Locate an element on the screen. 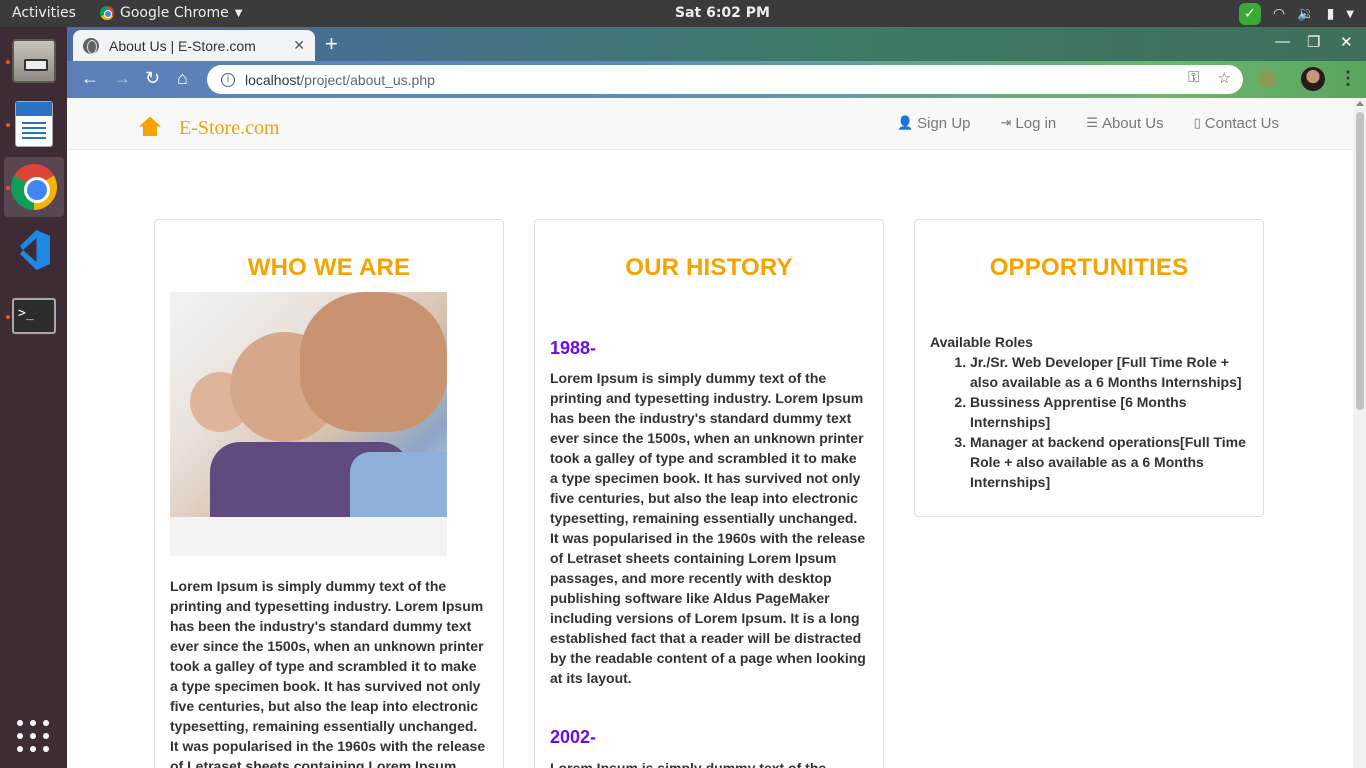 The height and width of the screenshot is (768, 1366). history-year: 1988- is located at coordinates (573, 348).